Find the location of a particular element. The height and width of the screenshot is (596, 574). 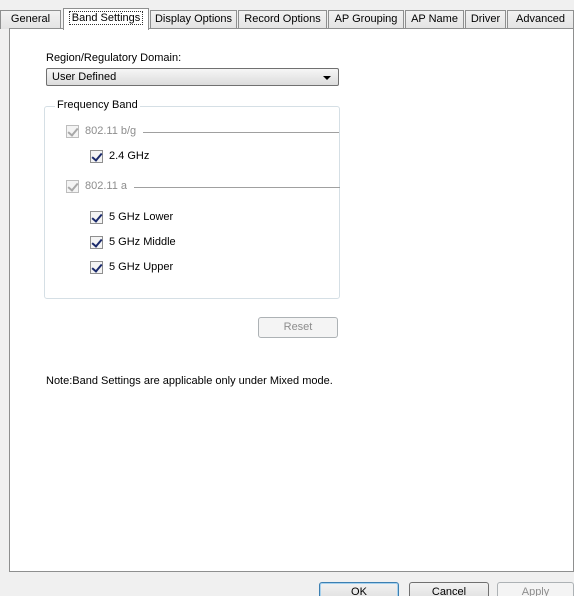

checkbox-5ghz-middle is located at coordinates (96, 242).